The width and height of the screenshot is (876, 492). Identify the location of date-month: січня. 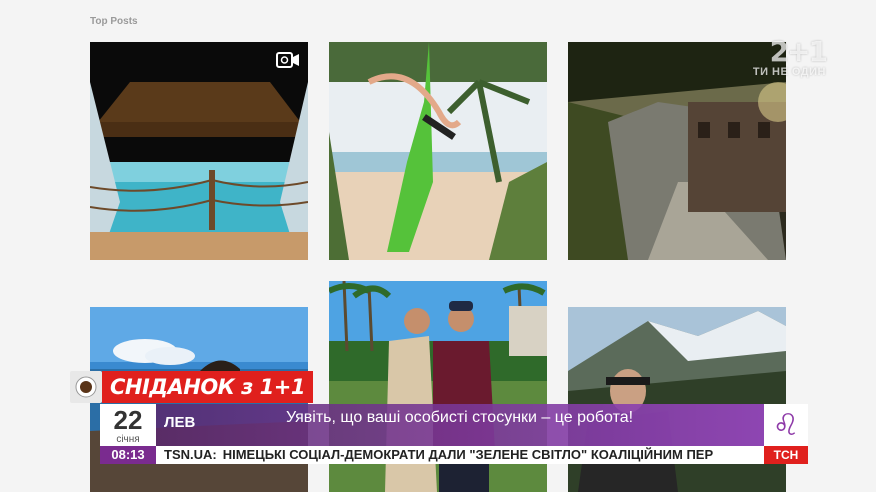
(128, 439).